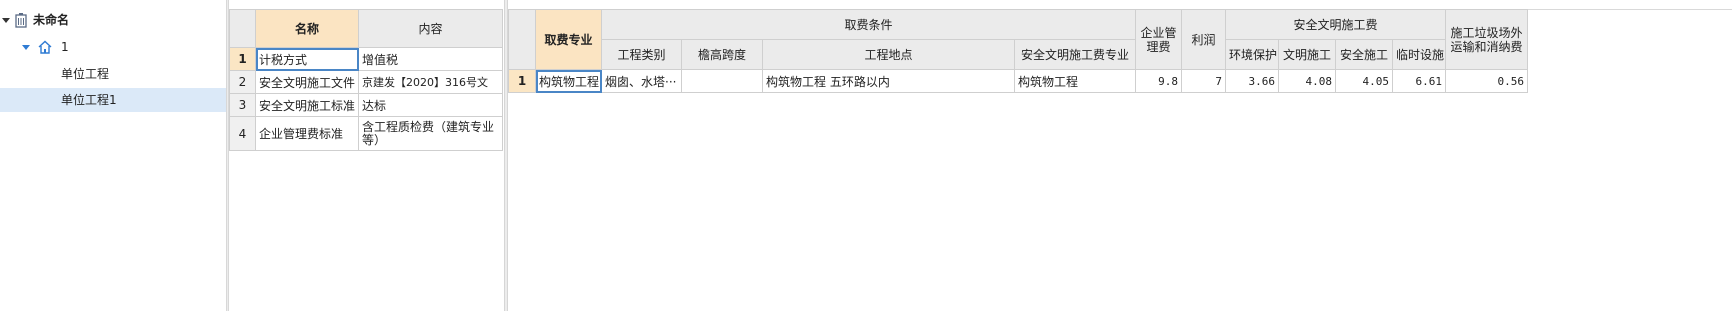 This screenshot has width=1732, height=311. What do you see at coordinates (113, 47) in the screenshot?
I see `tree-item-project: 1` at bounding box center [113, 47].